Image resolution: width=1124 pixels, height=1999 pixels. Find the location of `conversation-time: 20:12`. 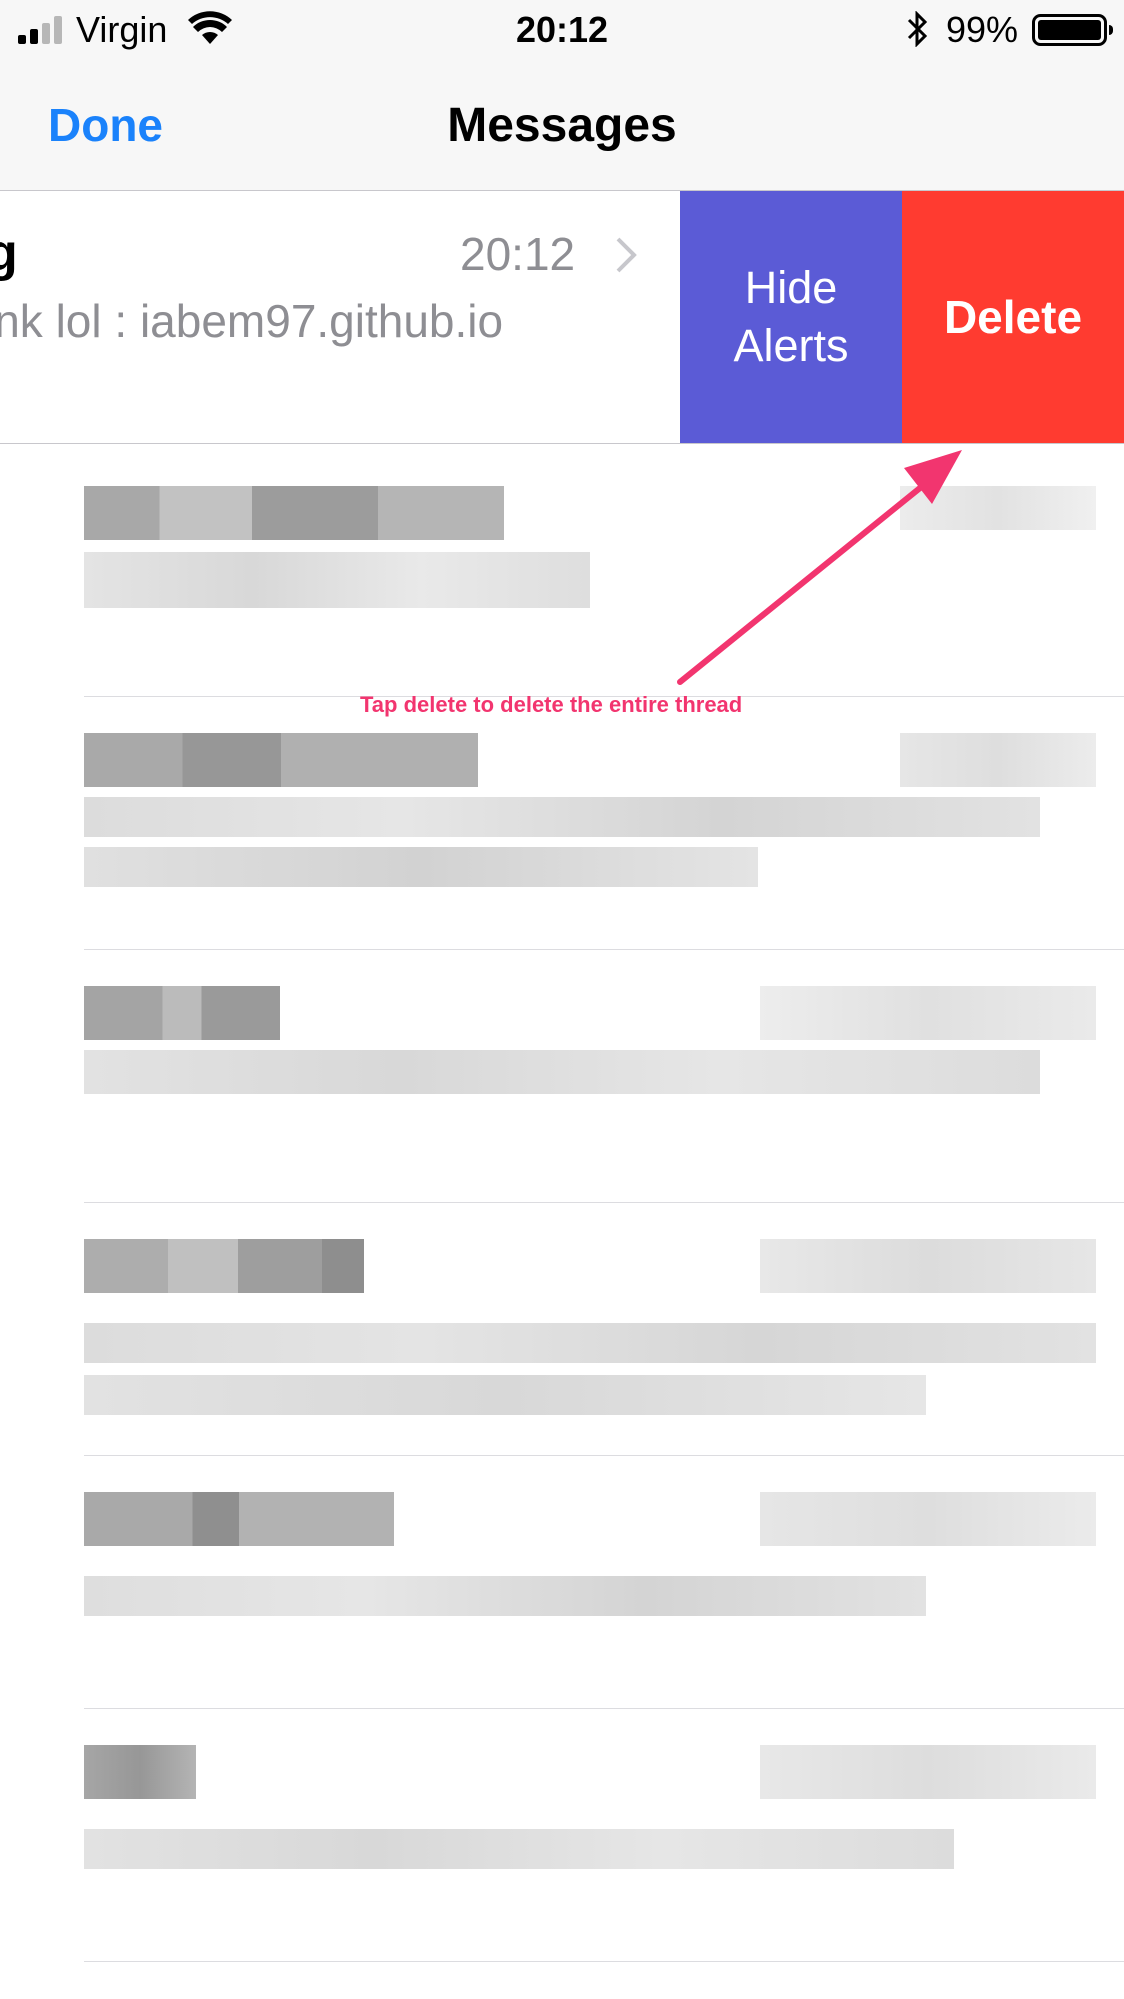

conversation-time: 20:12 is located at coordinates (518, 254).